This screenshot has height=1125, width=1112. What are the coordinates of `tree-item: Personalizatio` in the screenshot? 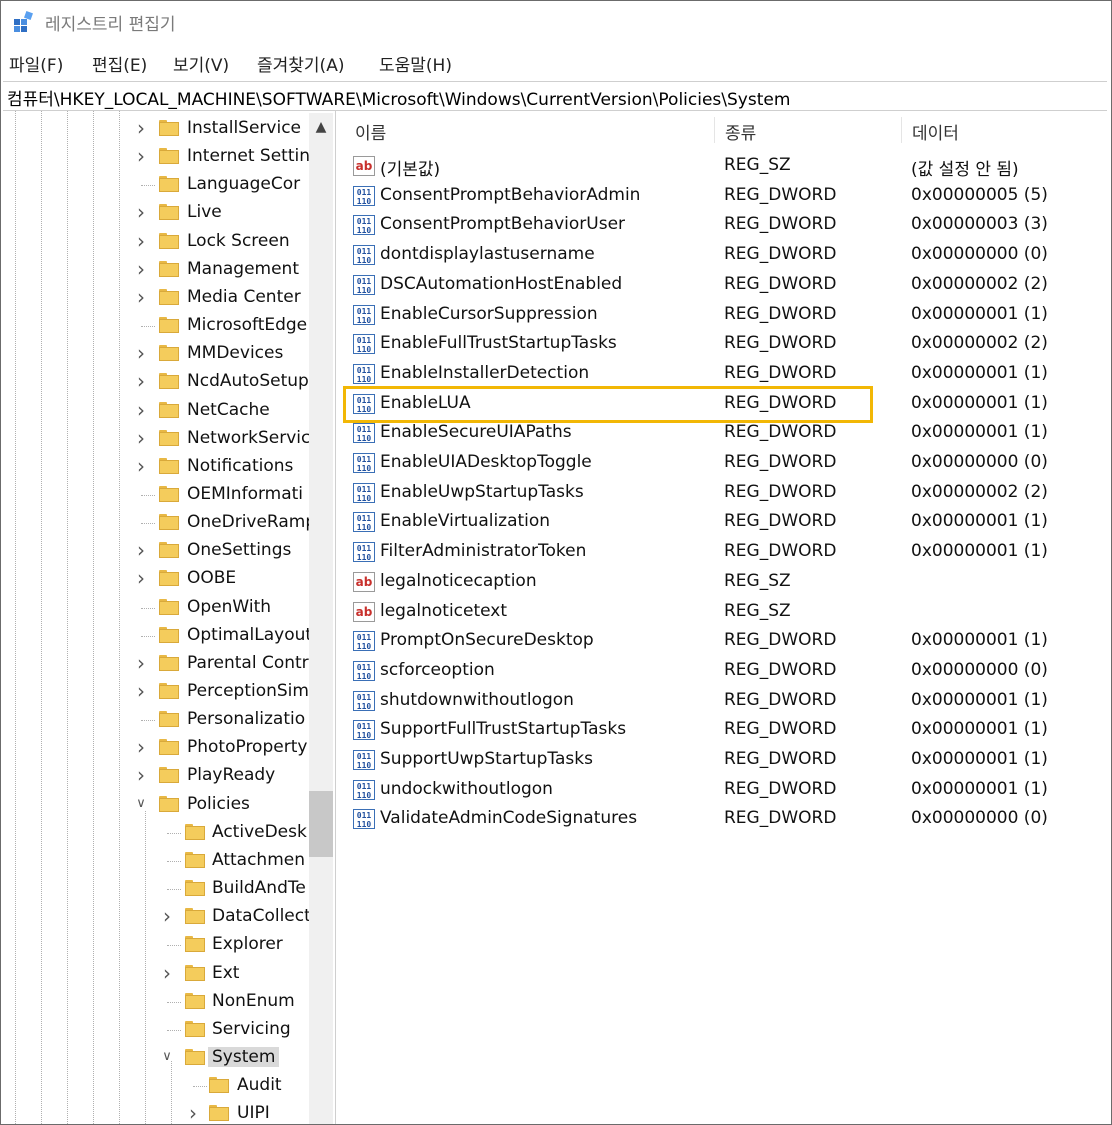 It's located at (168, 720).